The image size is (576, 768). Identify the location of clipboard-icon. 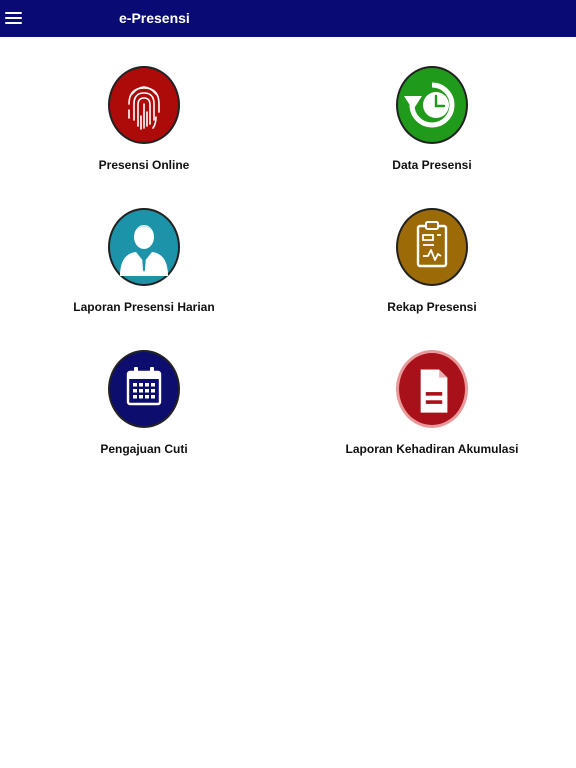
(432, 247).